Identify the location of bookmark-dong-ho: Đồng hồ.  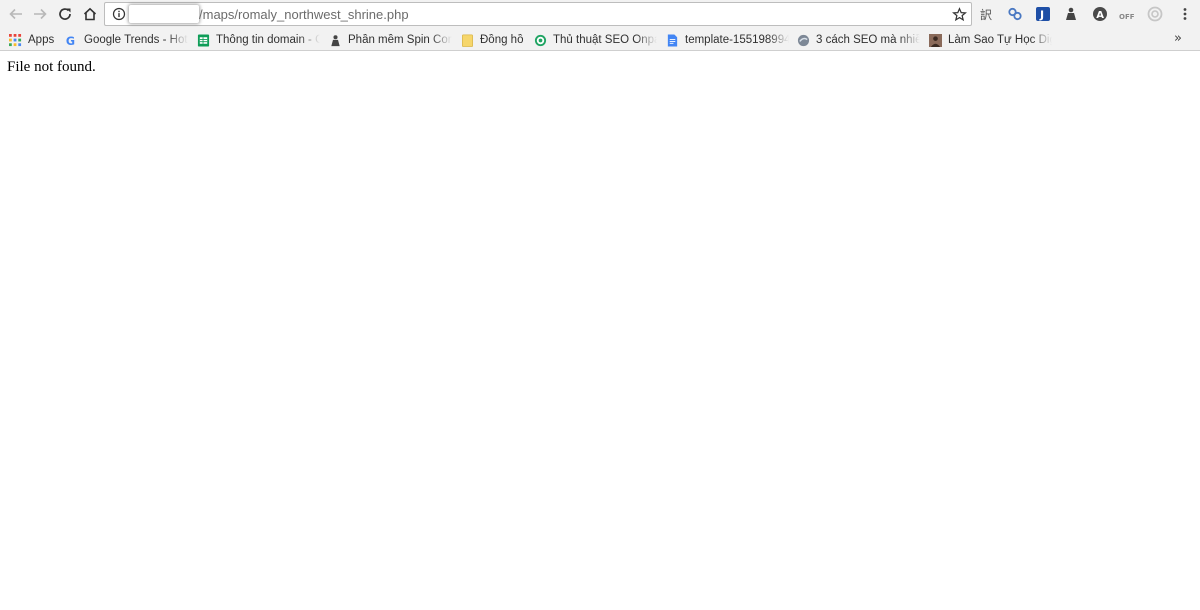
(495, 40).